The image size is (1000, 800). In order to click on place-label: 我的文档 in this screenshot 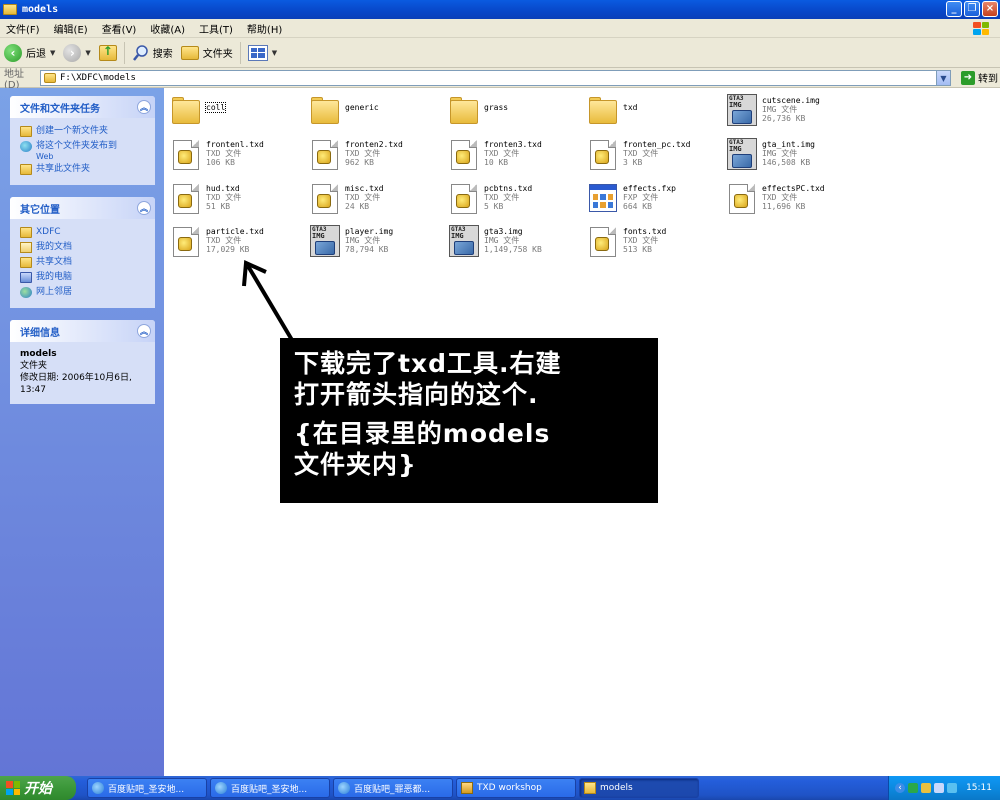, I will do `click(54, 247)`.